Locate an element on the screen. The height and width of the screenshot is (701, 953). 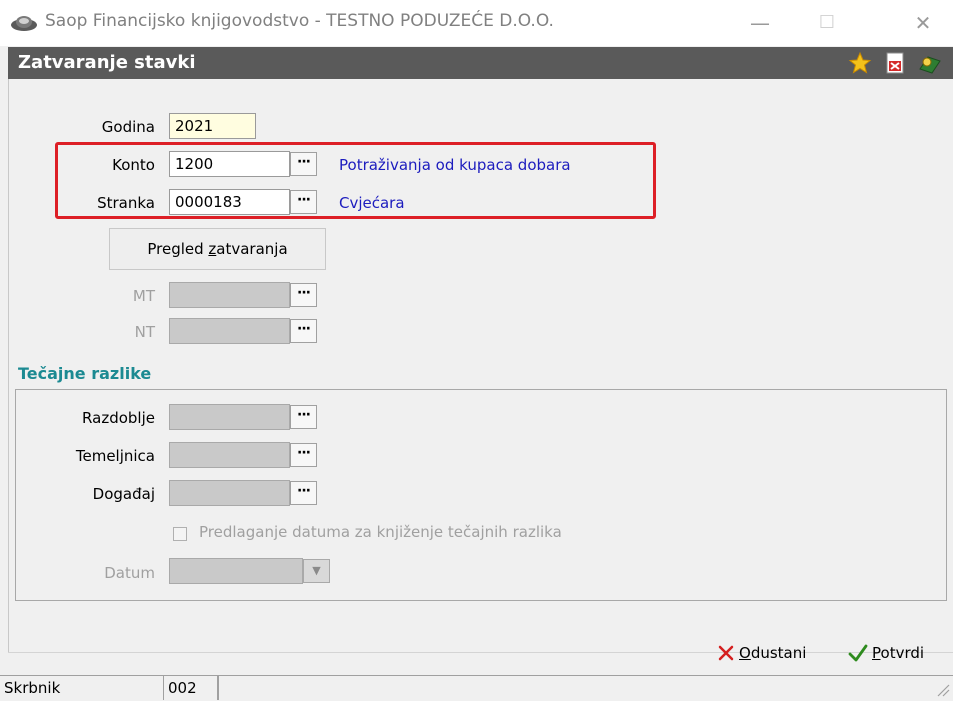
godina-label: Godina is located at coordinates (128, 127).